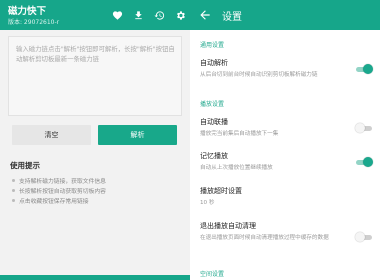  Describe the element at coordinates (364, 69) in the screenshot. I see `auto-parse-toggle` at that location.